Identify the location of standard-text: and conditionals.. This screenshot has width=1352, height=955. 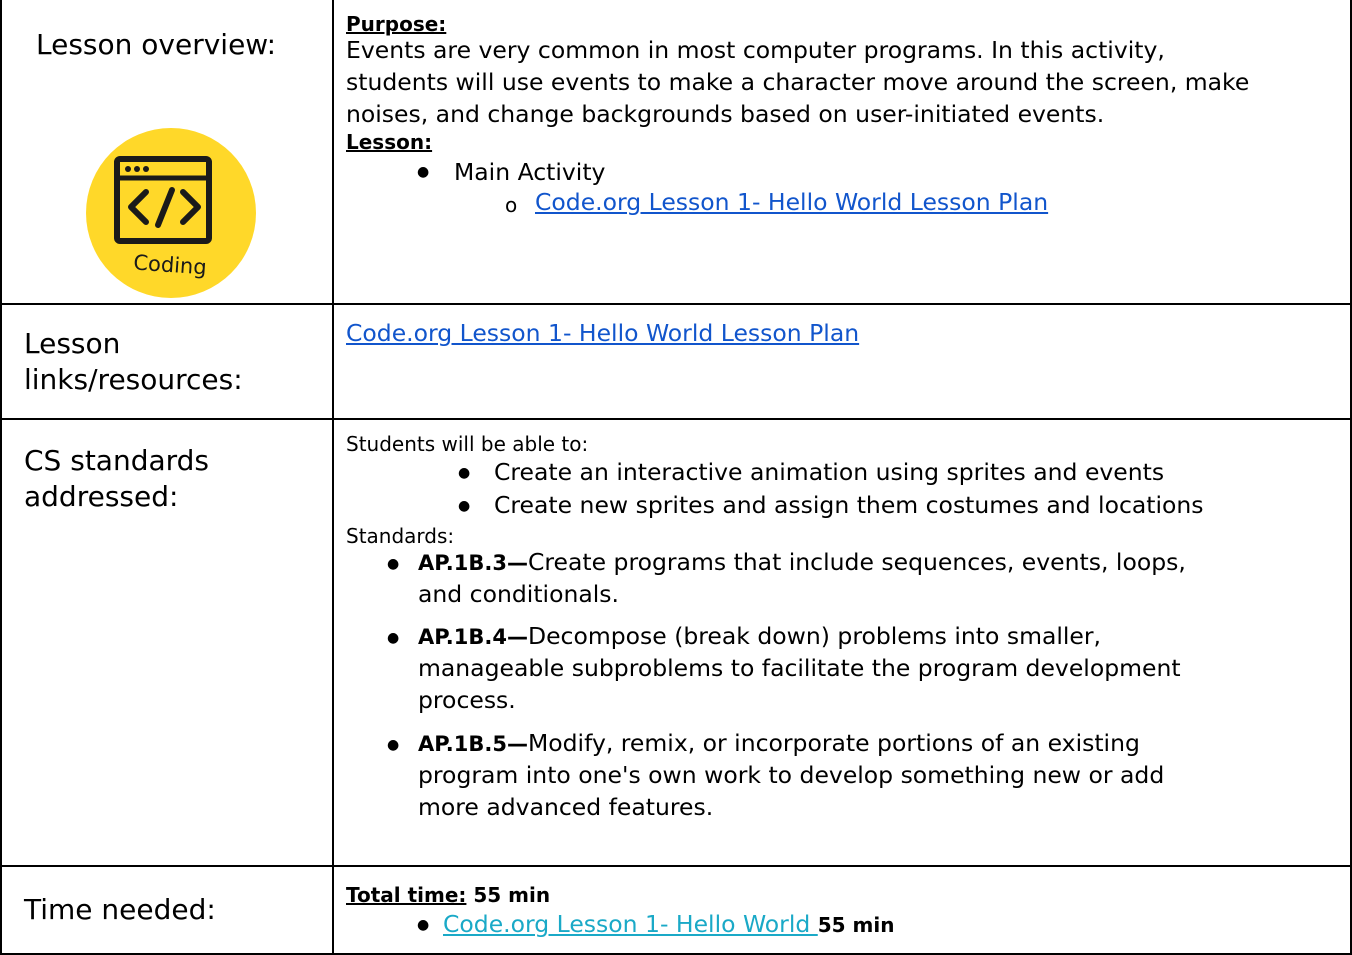
(518, 594).